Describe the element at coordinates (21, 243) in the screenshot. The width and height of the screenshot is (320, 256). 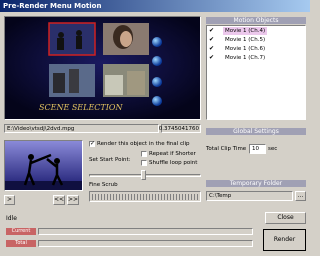
I see `total-progress-label: Total` at that location.